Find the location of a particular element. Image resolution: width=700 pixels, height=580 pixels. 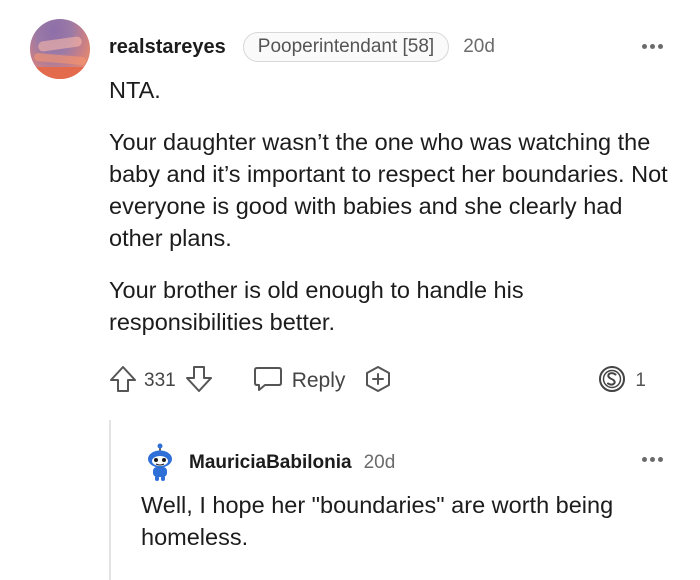

thread-line is located at coordinates (110, 500).